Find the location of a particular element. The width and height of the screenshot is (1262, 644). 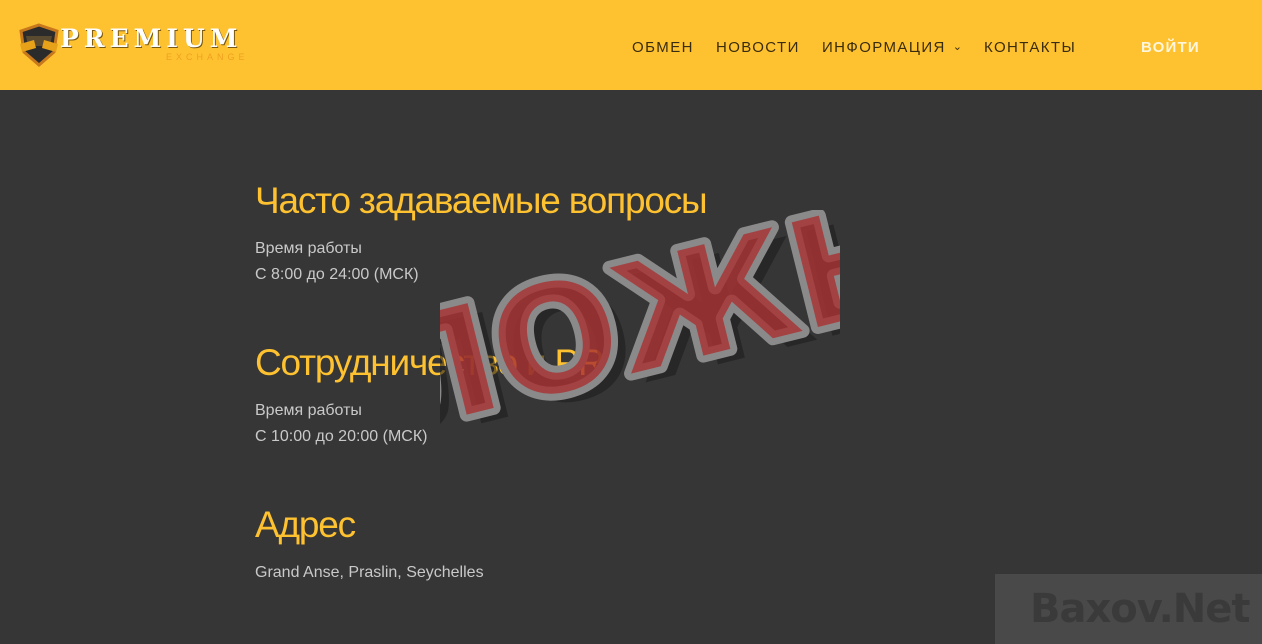

site-logo: PREMIUM EXCHANGE is located at coordinates (136, 45).